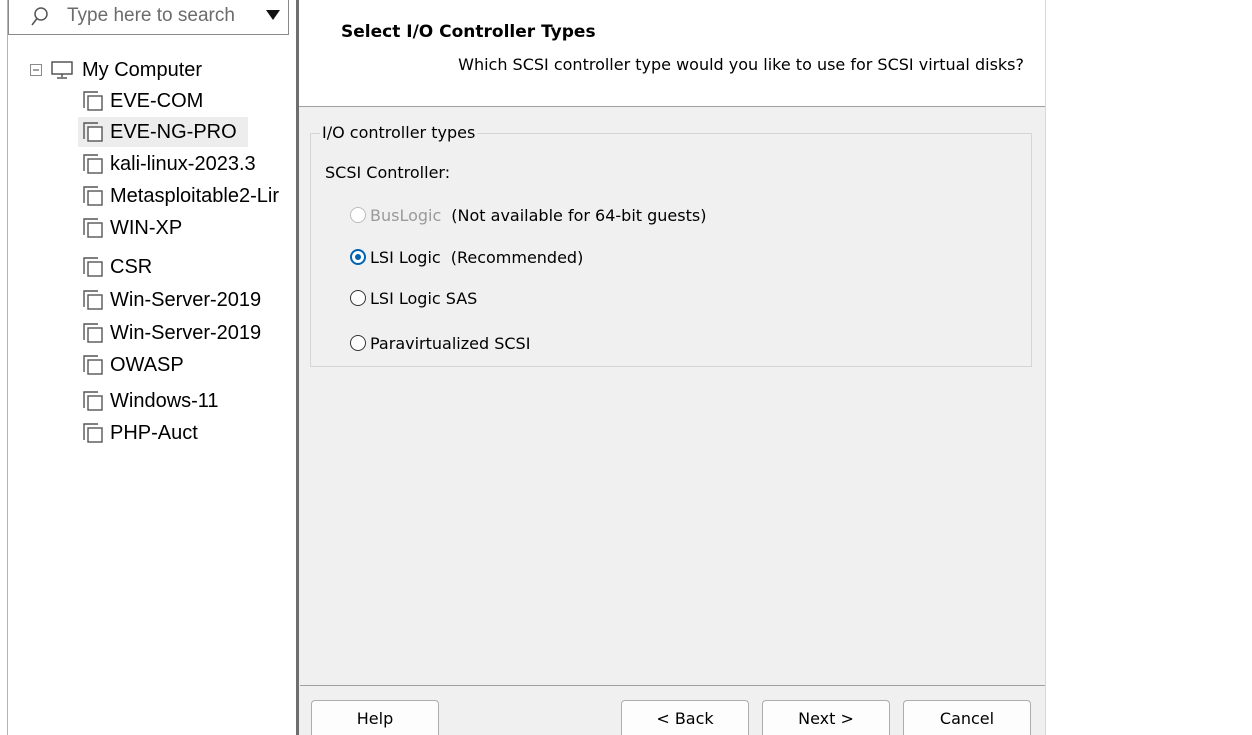 This screenshot has height=735, width=1252. What do you see at coordinates (273, 15) in the screenshot?
I see `search-dropdown-arrow-icon` at bounding box center [273, 15].